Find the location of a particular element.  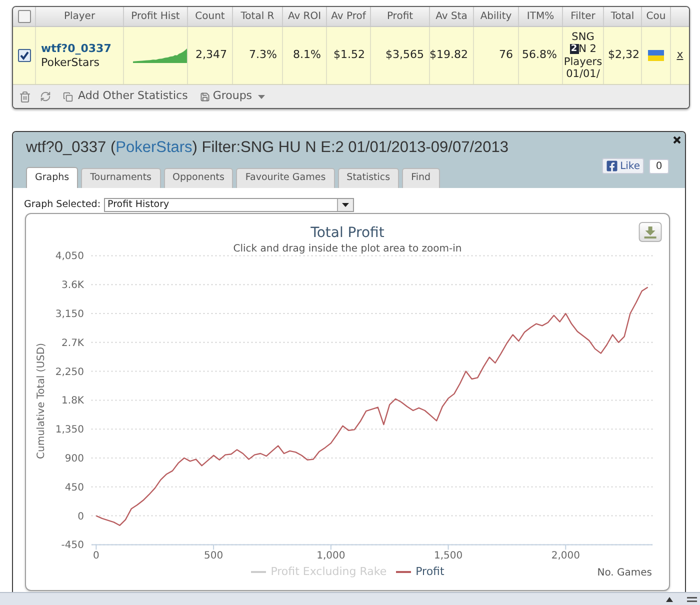

tick-label: 450 is located at coordinates (74, 488).